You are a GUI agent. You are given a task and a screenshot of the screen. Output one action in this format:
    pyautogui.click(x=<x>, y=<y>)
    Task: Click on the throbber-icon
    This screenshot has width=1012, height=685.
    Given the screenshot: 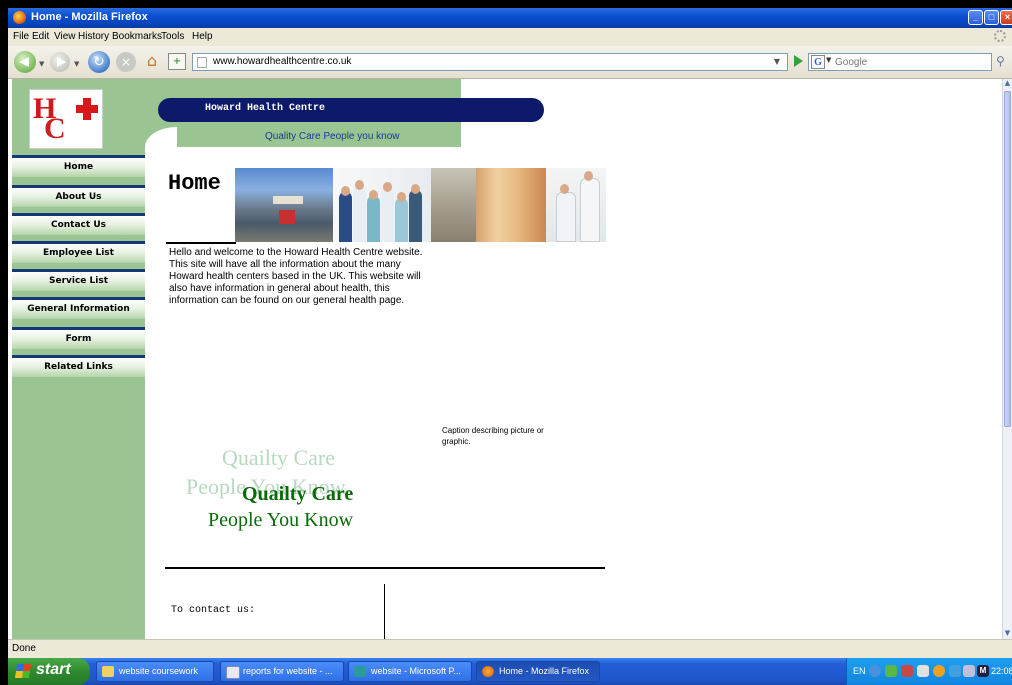 What is the action you would take?
    pyautogui.click(x=1000, y=36)
    